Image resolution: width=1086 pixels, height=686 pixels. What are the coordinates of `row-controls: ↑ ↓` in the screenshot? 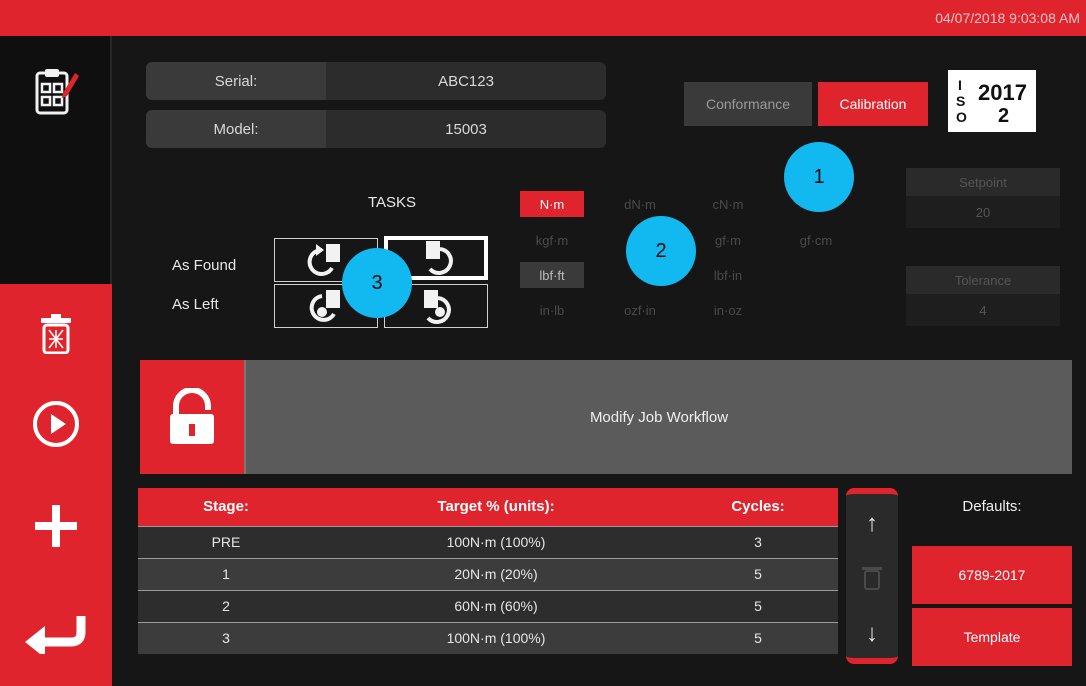 It's located at (872, 576).